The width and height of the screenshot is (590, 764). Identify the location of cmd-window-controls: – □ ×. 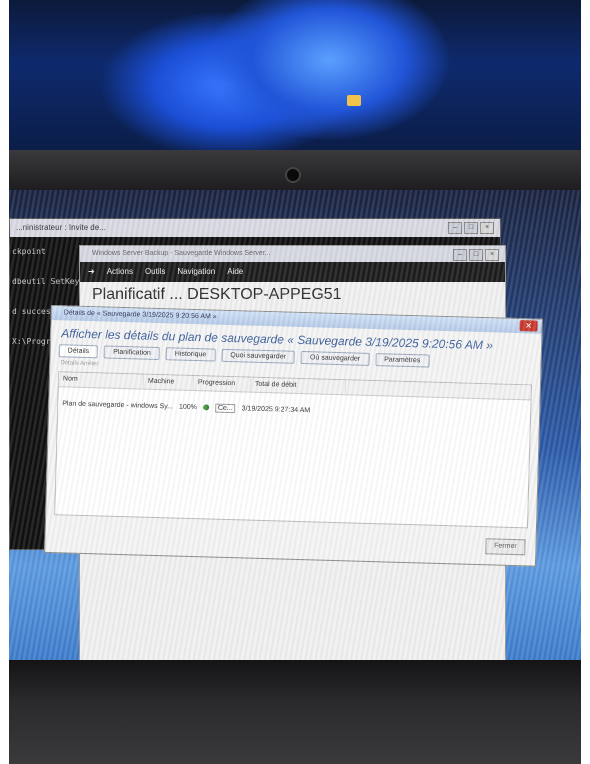
(471, 228).